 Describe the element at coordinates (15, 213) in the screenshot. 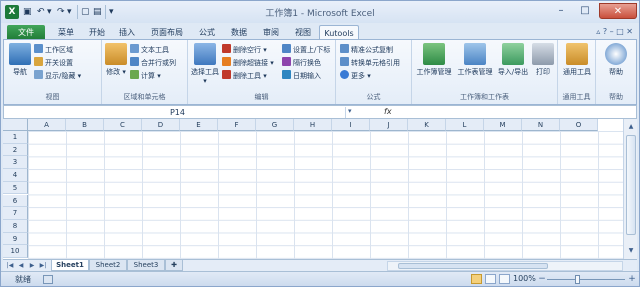

I see `row-header: 7` at that location.